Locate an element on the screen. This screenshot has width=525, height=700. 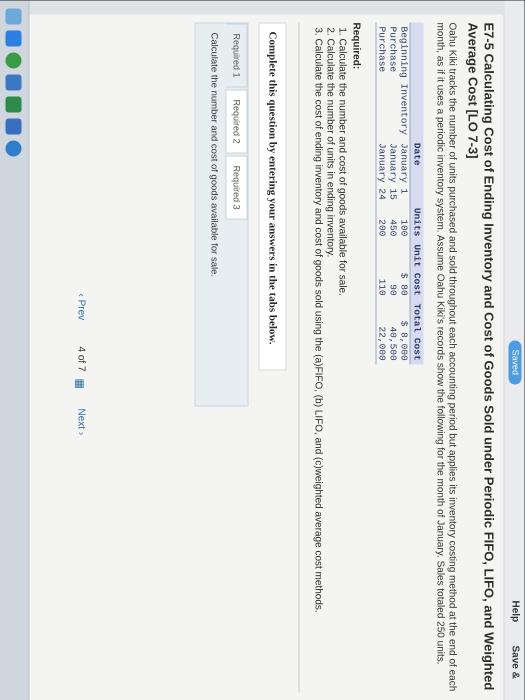
page-indicator: 4 of 7 is located at coordinates (81, 359).